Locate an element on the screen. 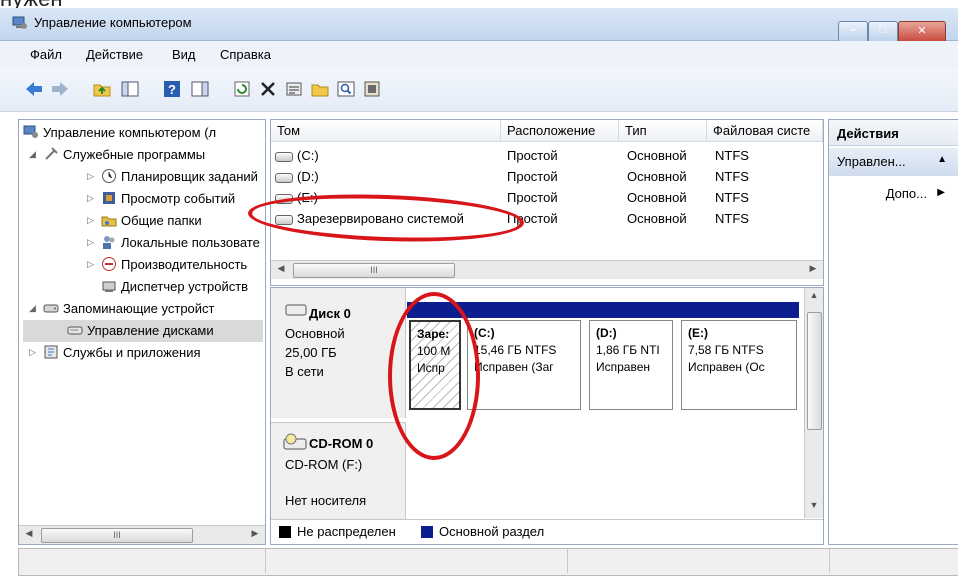 The image size is (958, 579). partition-d: (D:) 1,86 ГБ NTI Исправен is located at coordinates (631, 365).